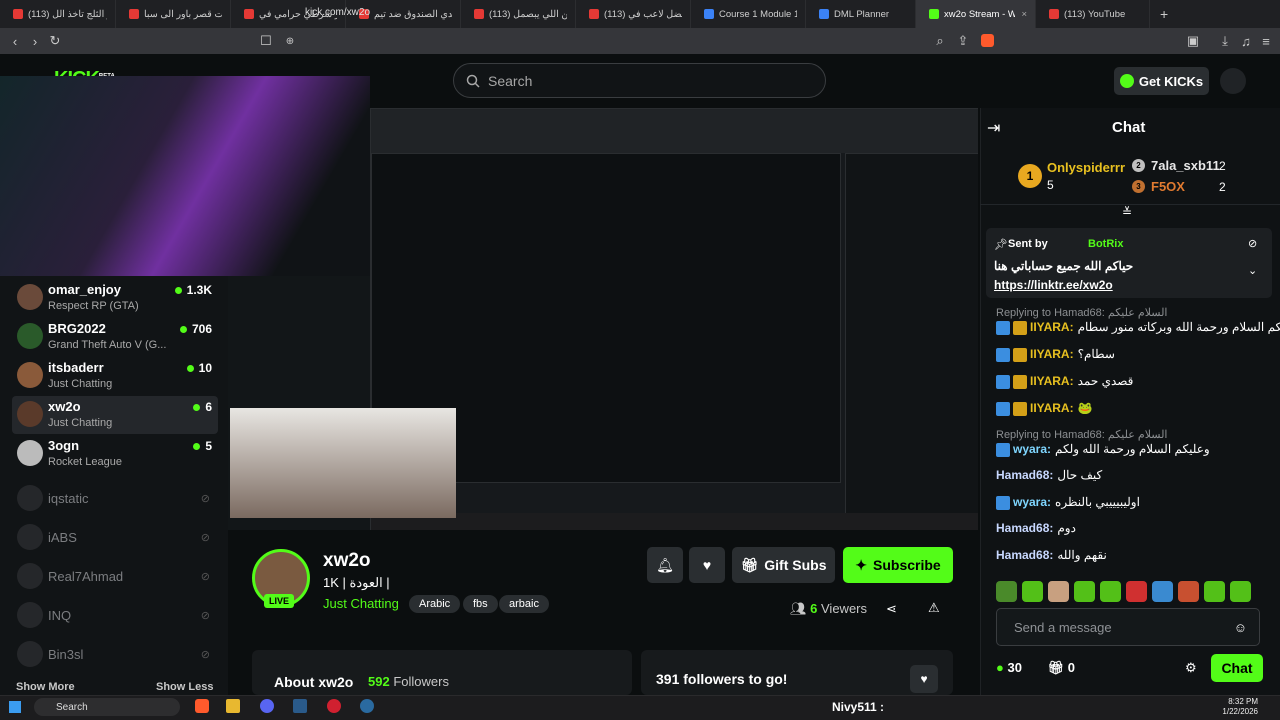  I want to click on tab-favicon-icon, so click(249, 14).